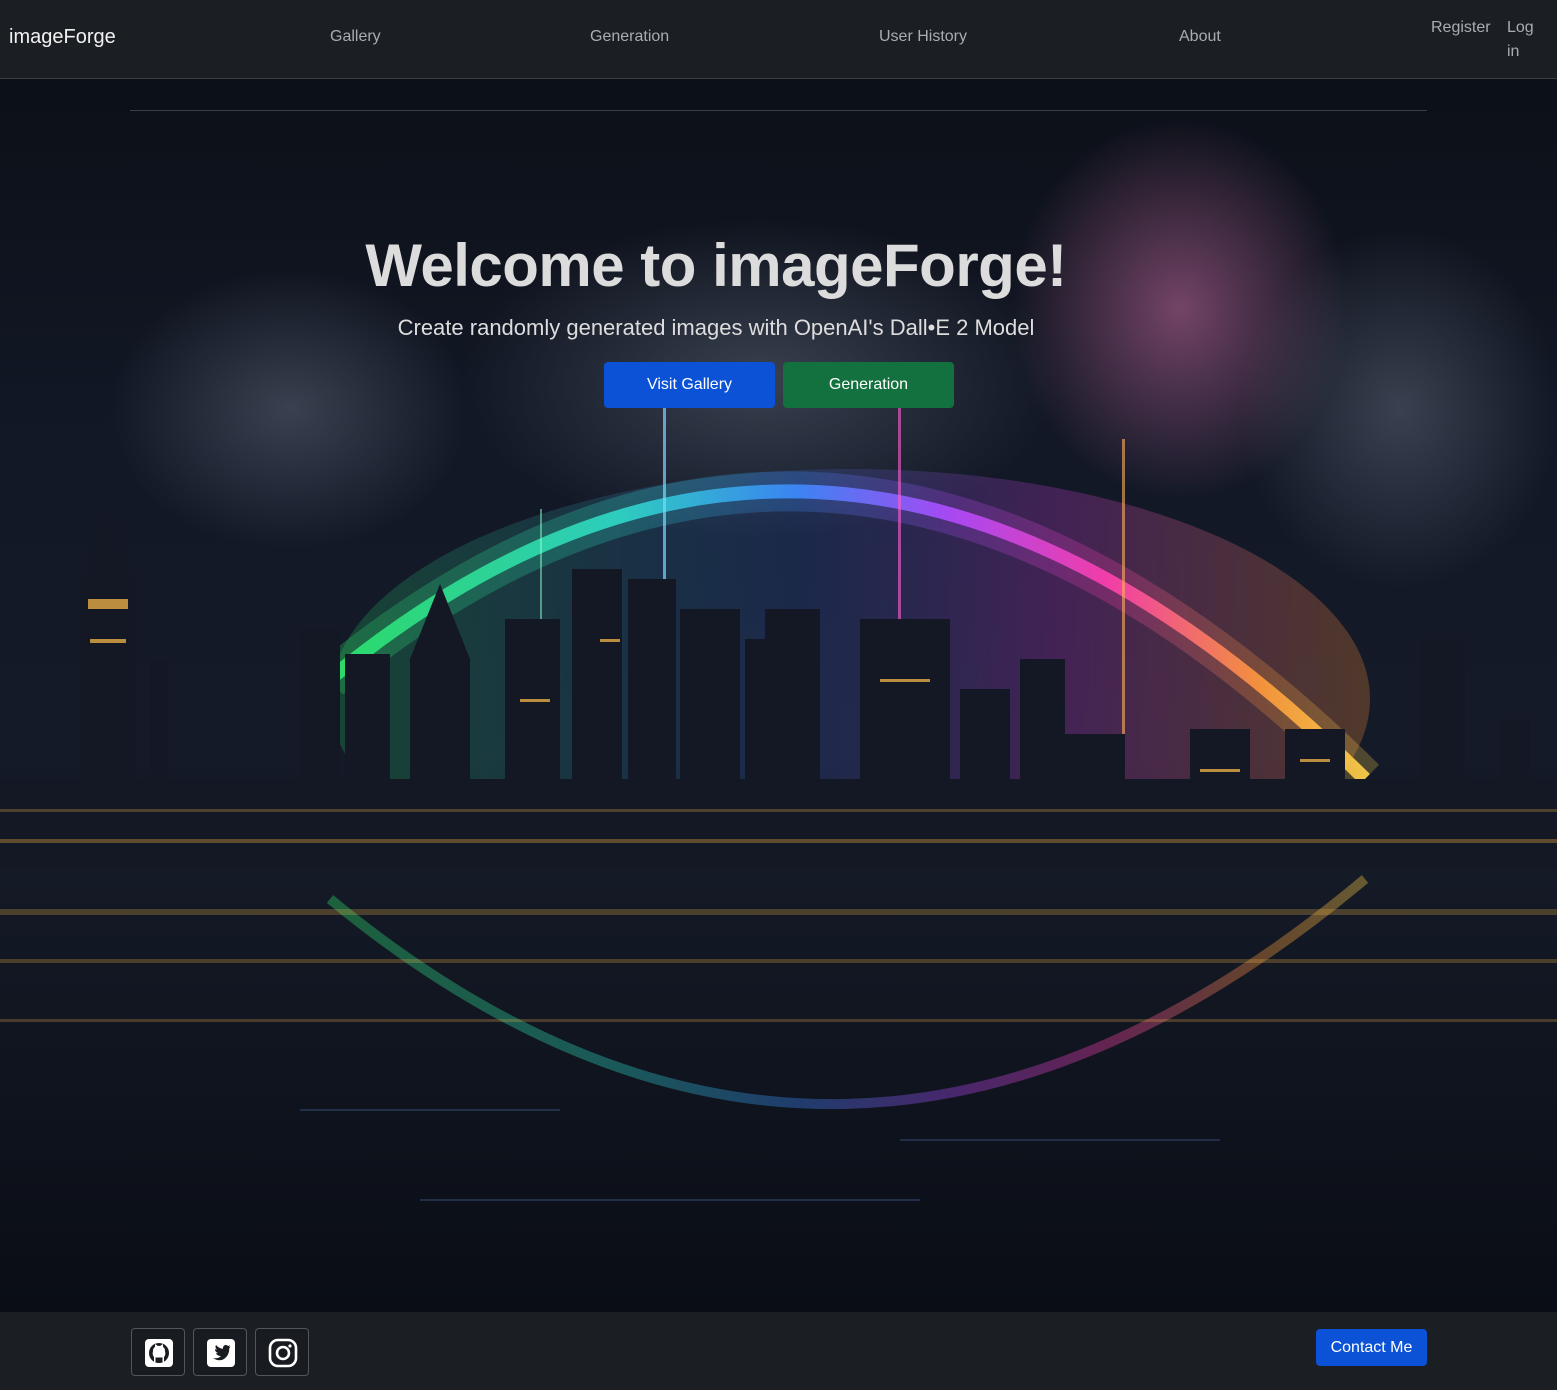 This screenshot has height=1390, width=1557. Describe the element at coordinates (923, 37) in the screenshot. I see `nav-user-history-link: User History` at that location.